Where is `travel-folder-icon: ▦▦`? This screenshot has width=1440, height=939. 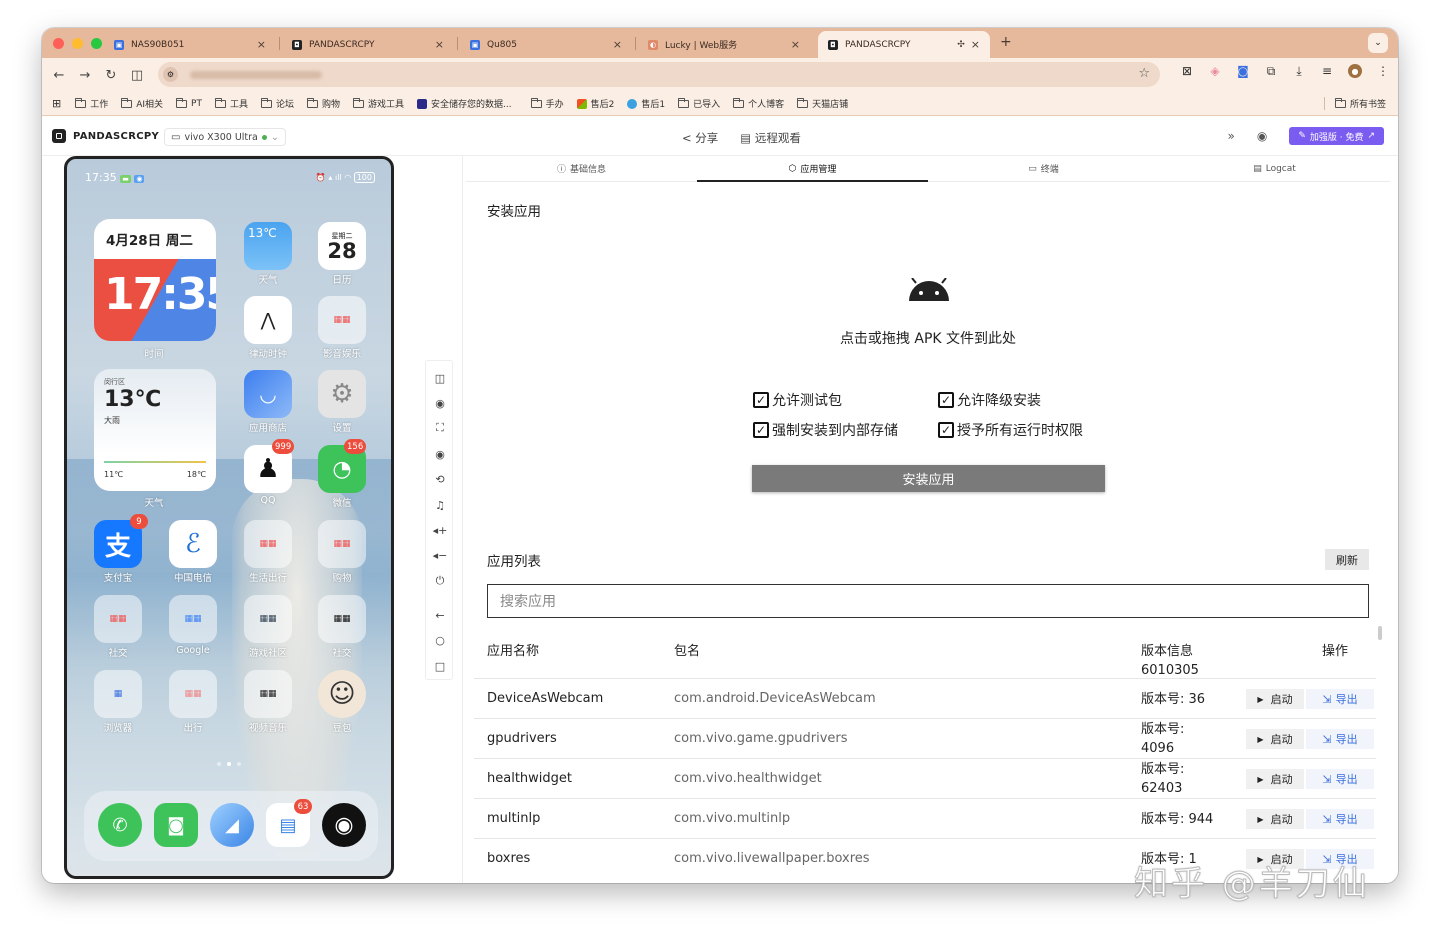
travel-folder-icon: ▦▦ is located at coordinates (193, 694).